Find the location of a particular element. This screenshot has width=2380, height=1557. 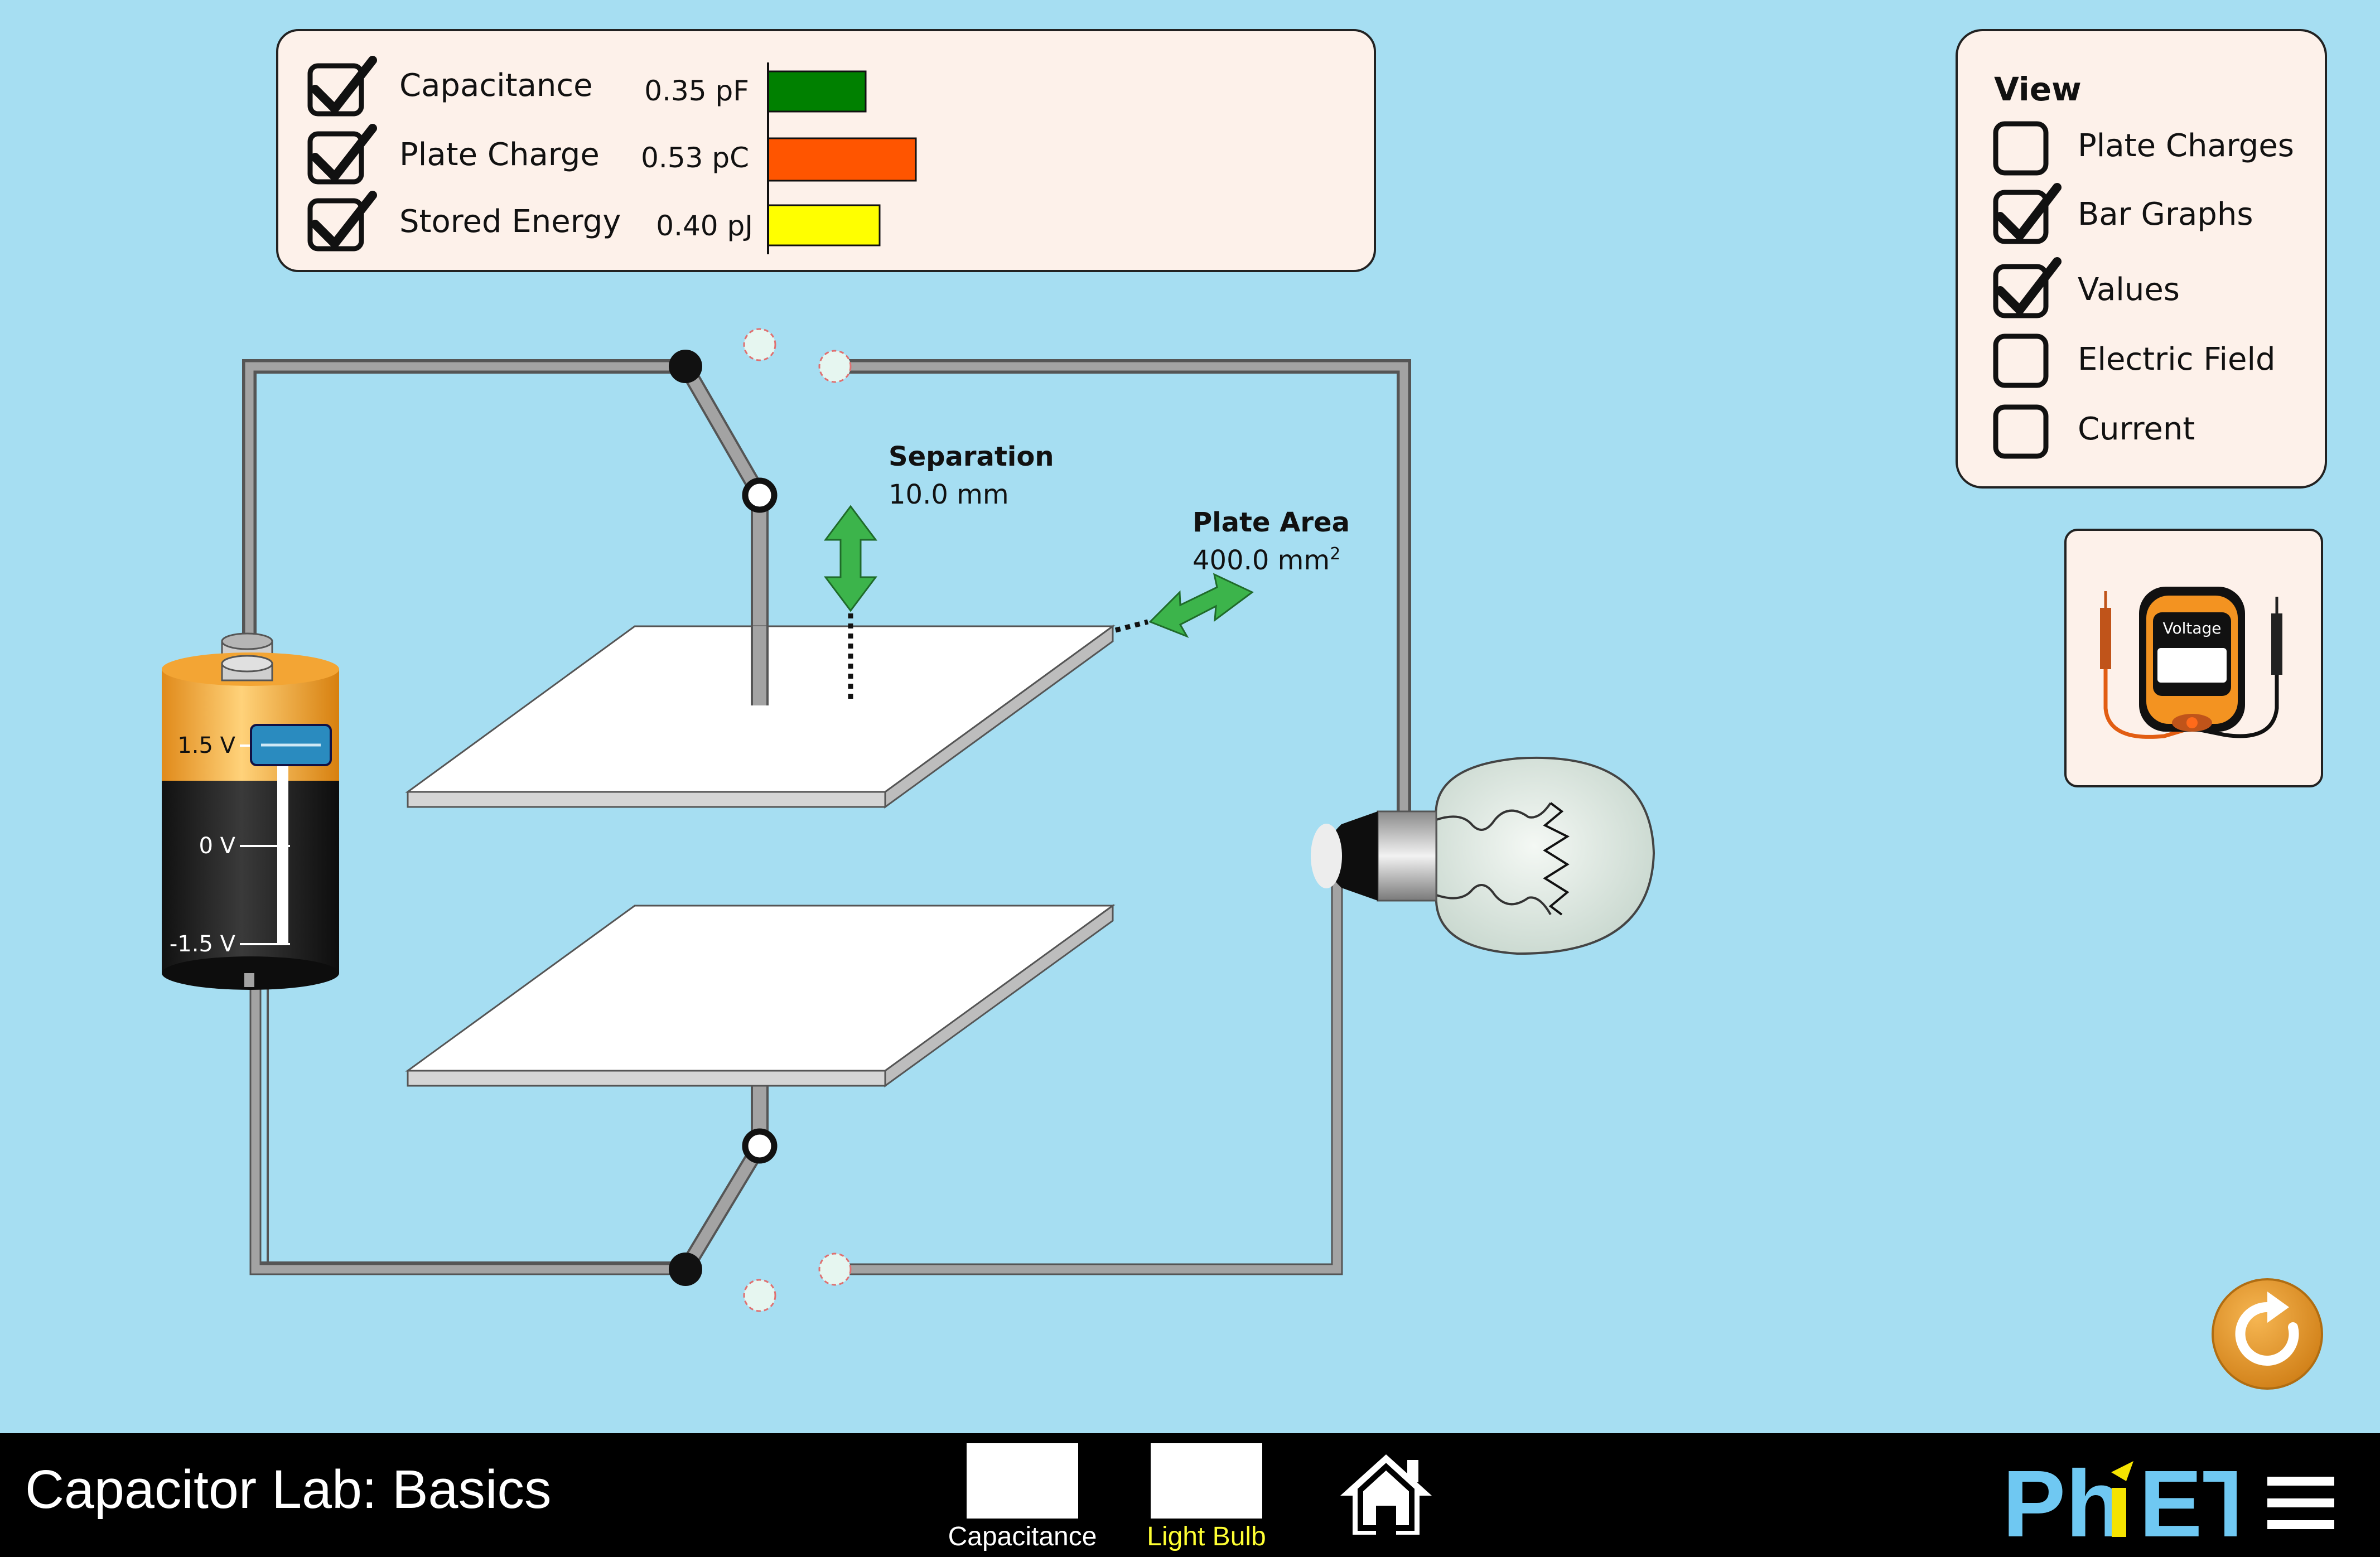

plate-area-value: 400.0 mm2 is located at coordinates (1266, 560).